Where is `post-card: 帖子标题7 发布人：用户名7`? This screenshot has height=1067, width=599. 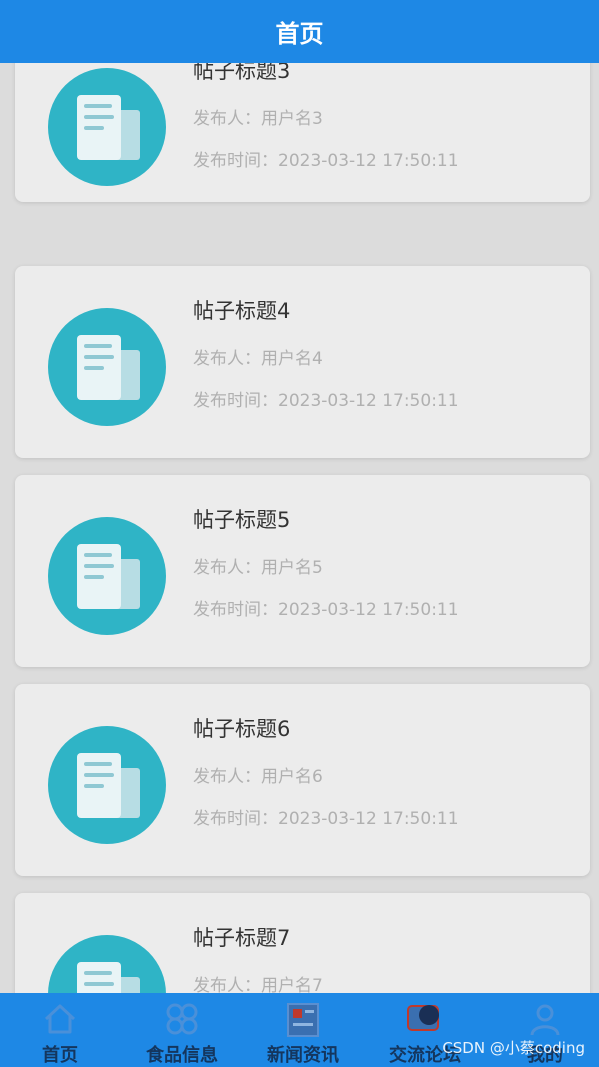
post-card: 帖子标题7 发布人：用户名7 is located at coordinates (302, 944).